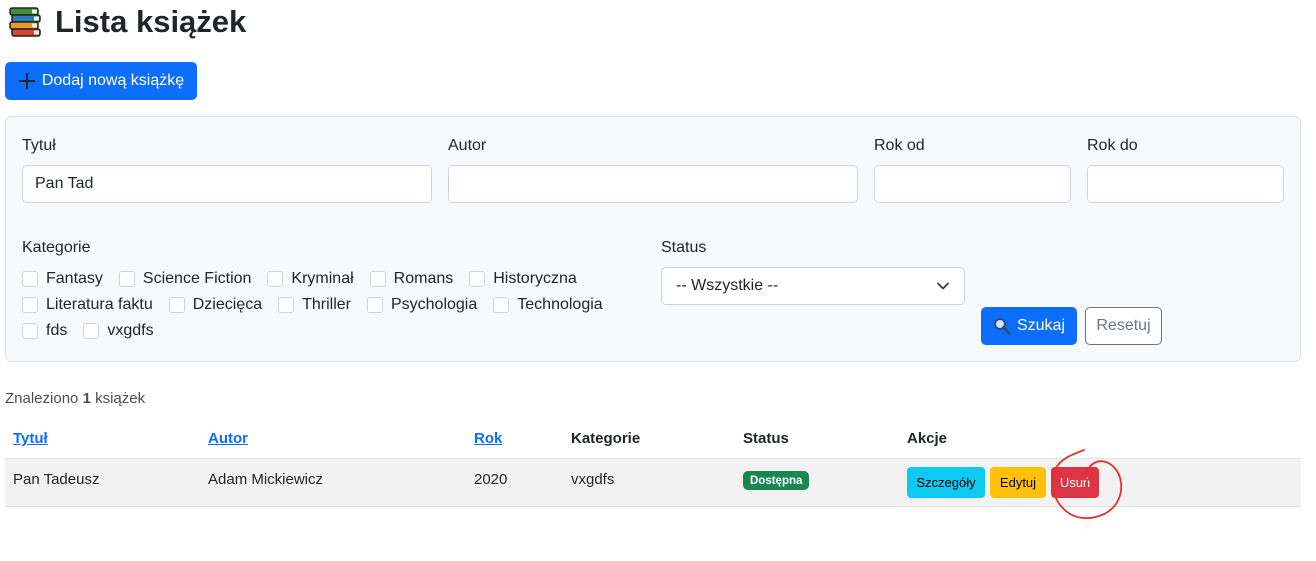 The image size is (1316, 561). What do you see at coordinates (421, 305) in the screenshot?
I see `category-psychologia: Psychologia` at bounding box center [421, 305].